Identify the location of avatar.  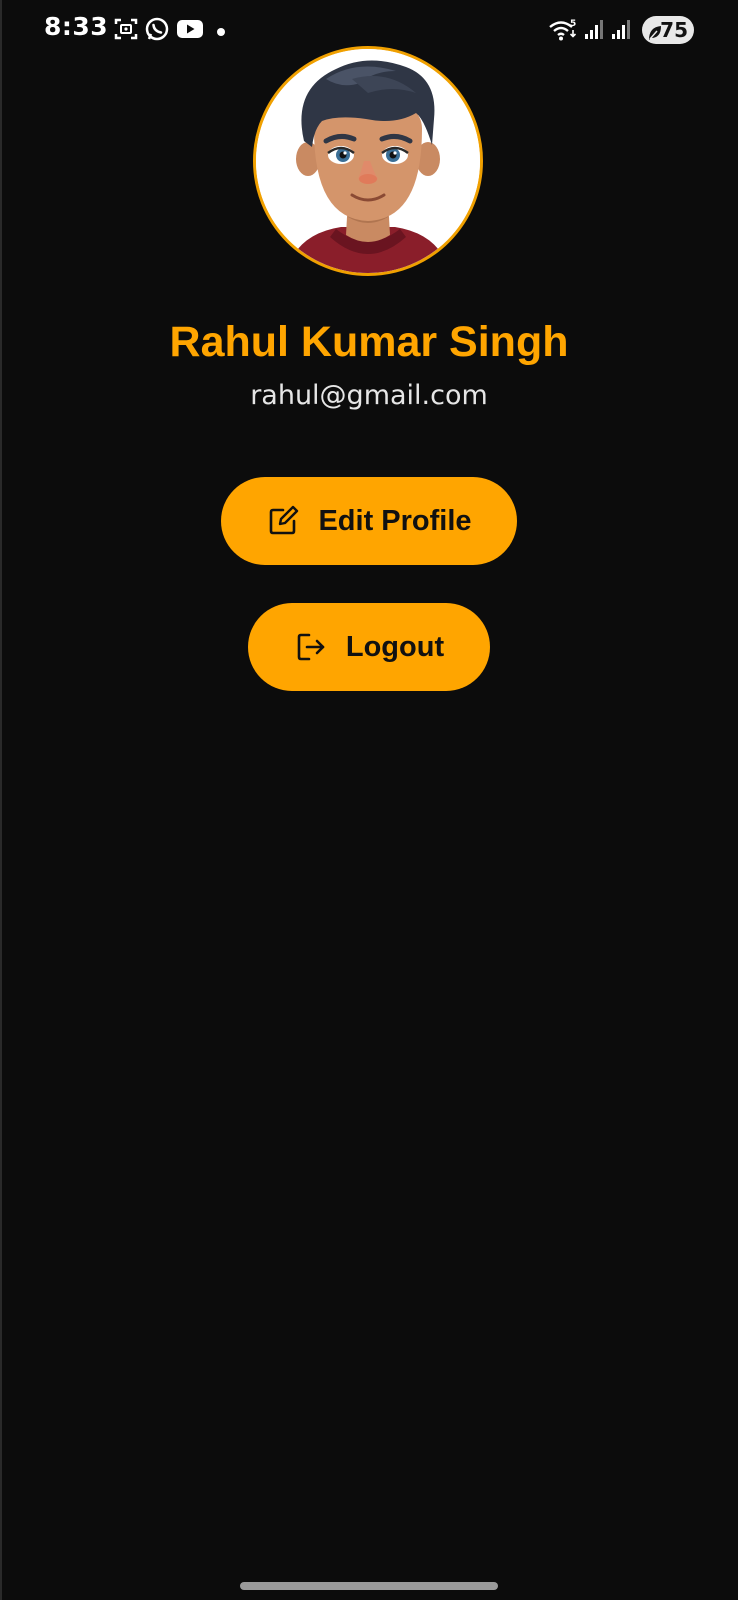
(368, 161).